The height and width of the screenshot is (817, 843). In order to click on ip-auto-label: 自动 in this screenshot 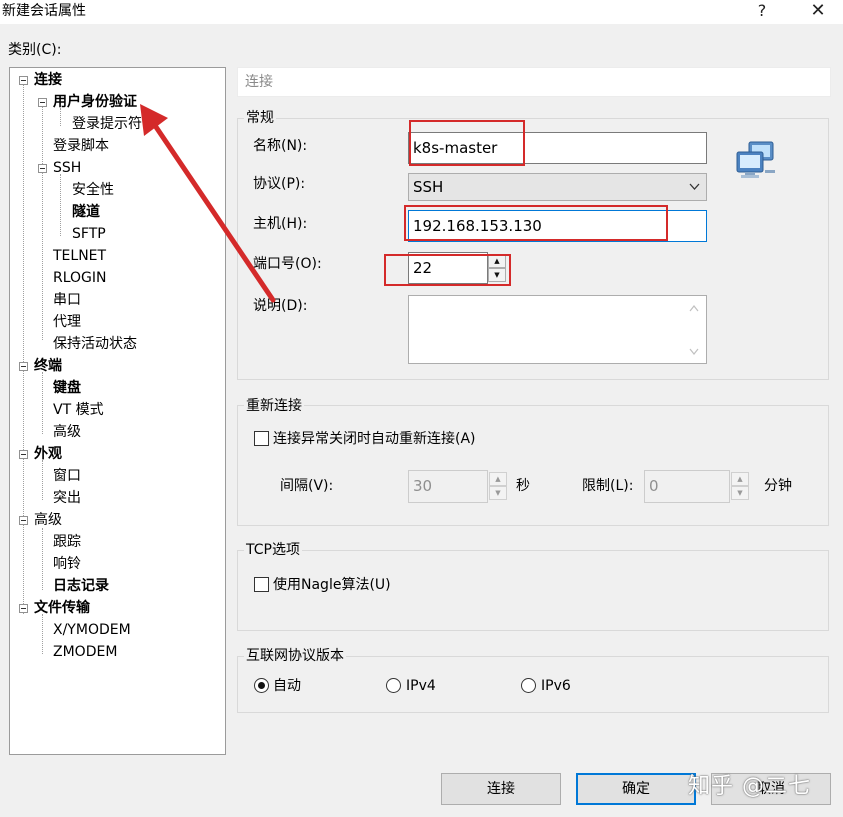, I will do `click(287, 686)`.